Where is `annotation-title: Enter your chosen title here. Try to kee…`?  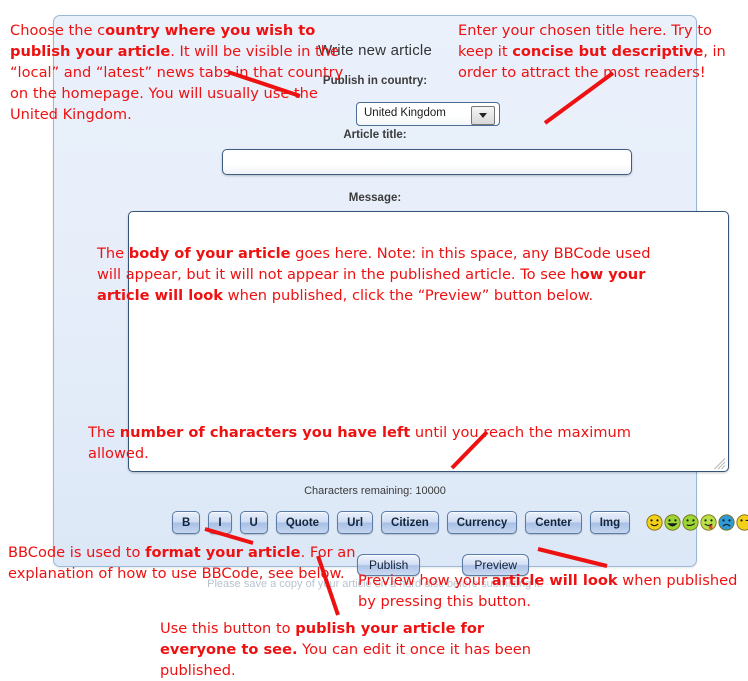 annotation-title: Enter your chosen title here. Try to kee… is located at coordinates (592, 51).